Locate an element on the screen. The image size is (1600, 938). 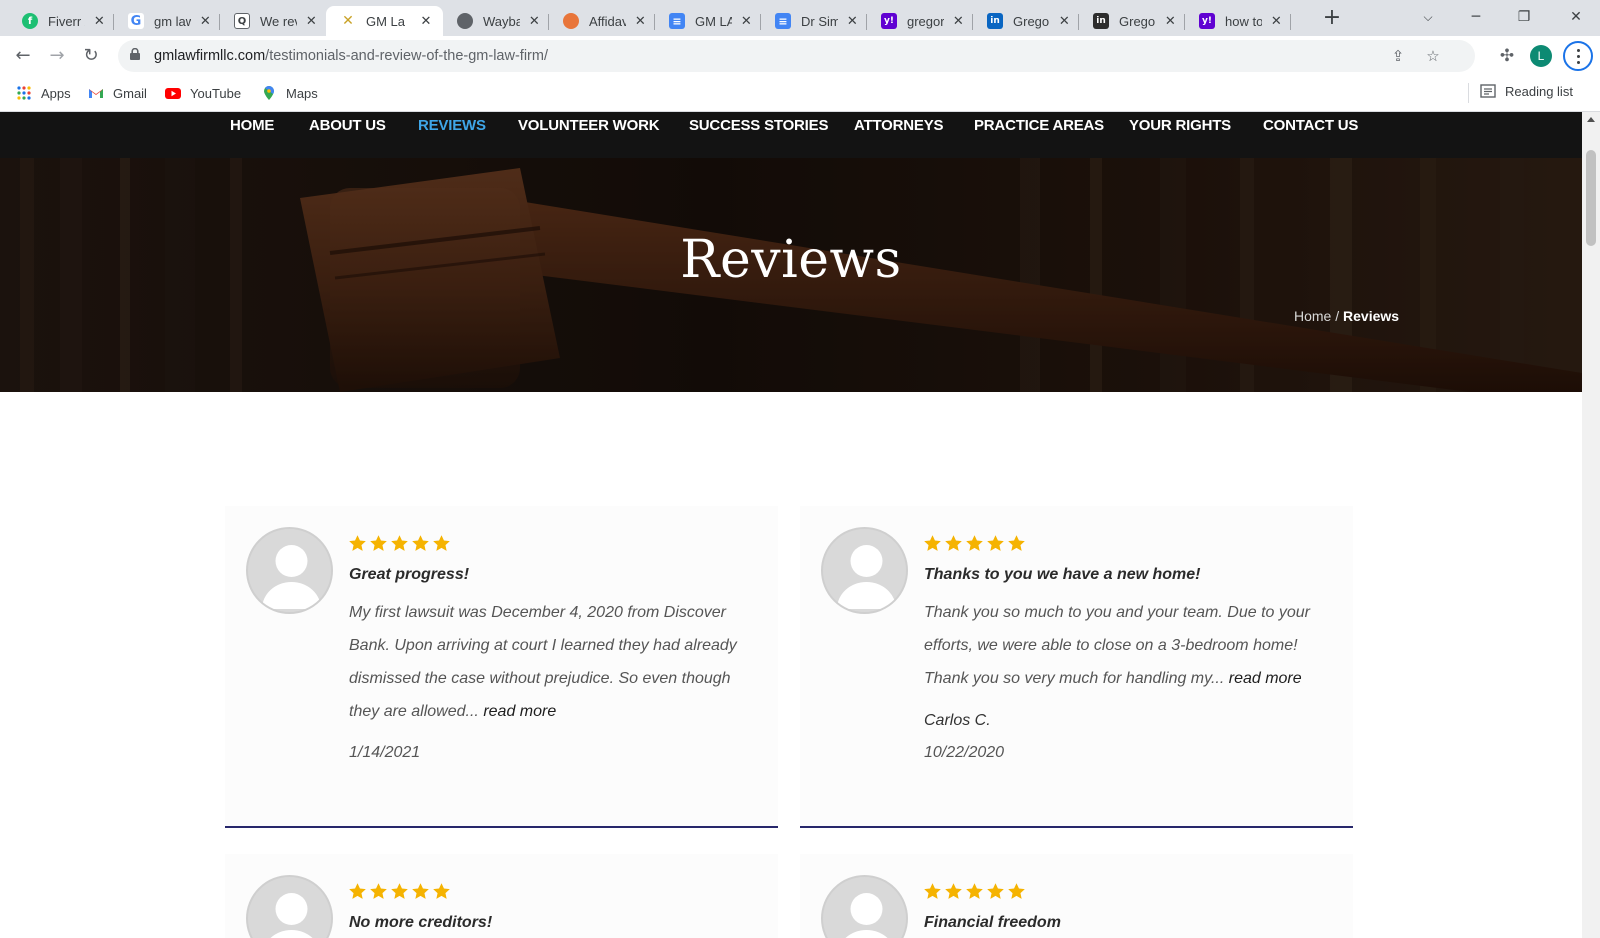
reload-button: ↻ is located at coordinates (91, 56).